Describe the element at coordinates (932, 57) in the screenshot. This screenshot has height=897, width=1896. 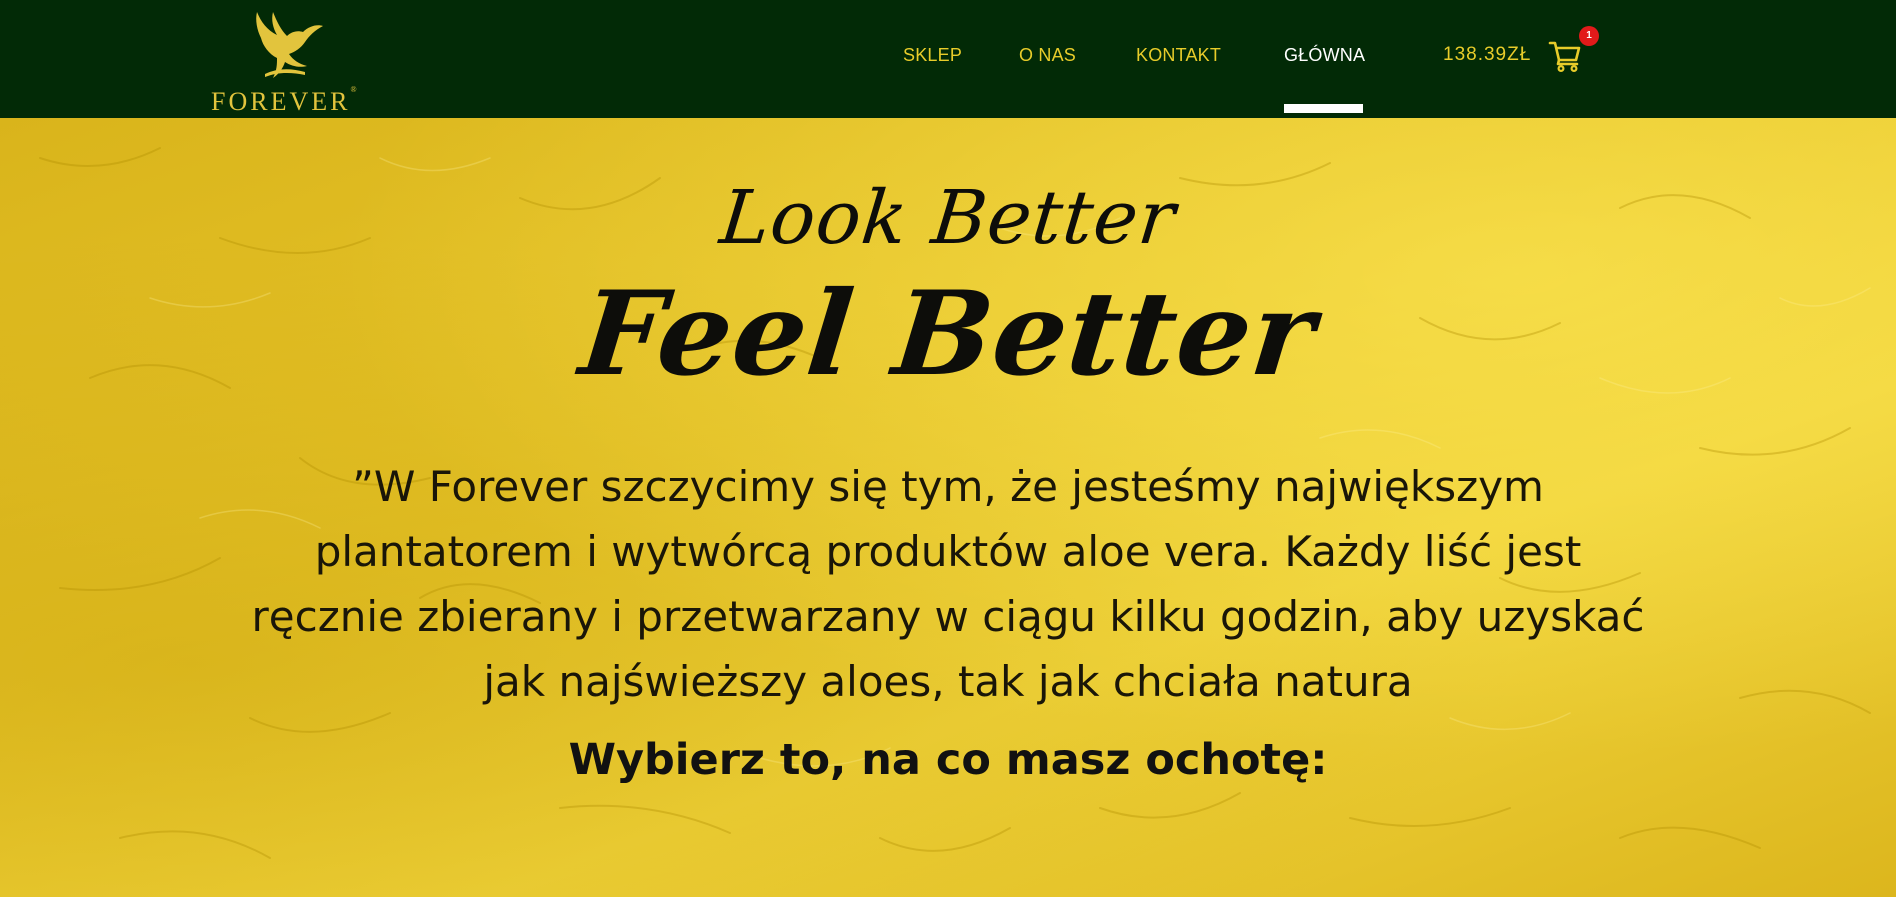
I see `nav-link-sklep: SKLEP` at that location.